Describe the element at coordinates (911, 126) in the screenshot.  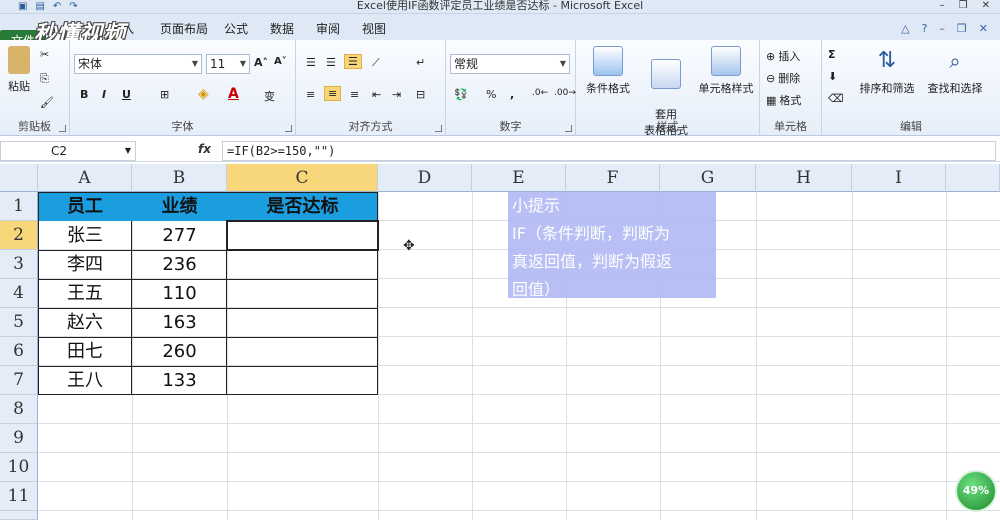
I see `editing-group-label: 编辑` at that location.